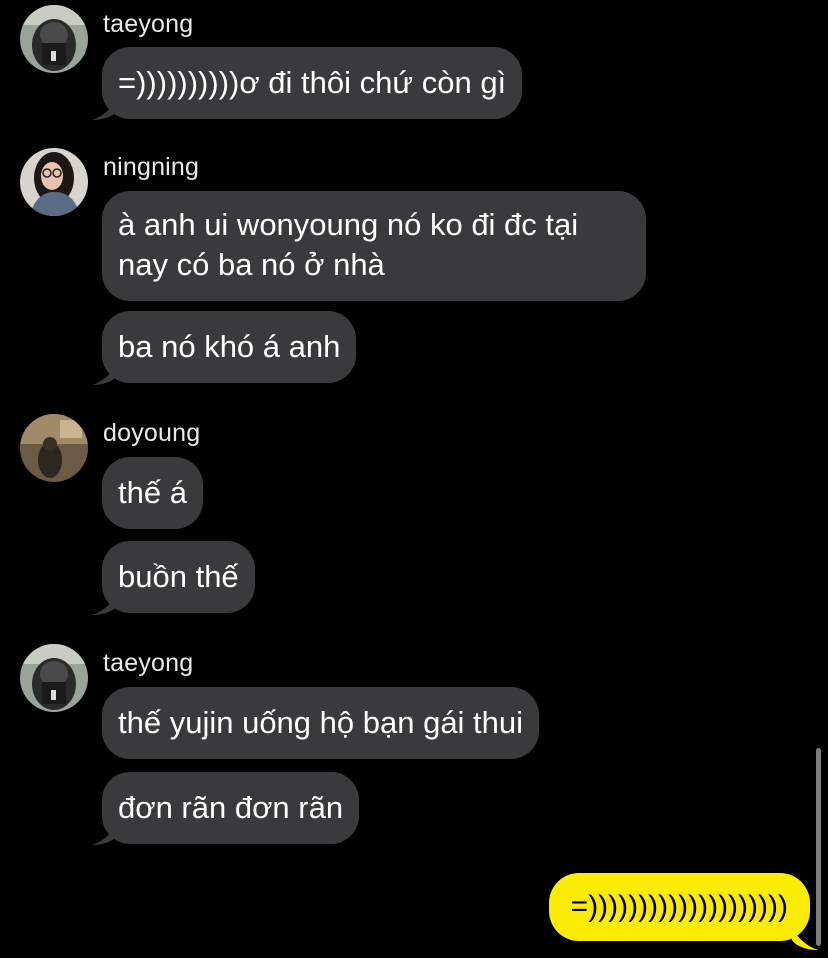  What do you see at coordinates (54, 448) in the screenshot?
I see `doyoung-avatar-icon` at bounding box center [54, 448].